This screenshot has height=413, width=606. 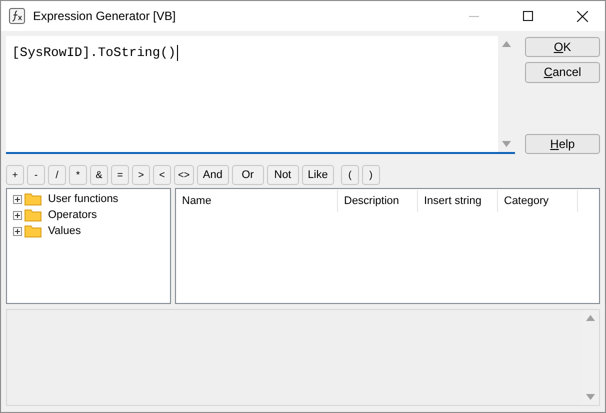 What do you see at coordinates (57, 175) in the screenshot?
I see `operator-button: /` at bounding box center [57, 175].